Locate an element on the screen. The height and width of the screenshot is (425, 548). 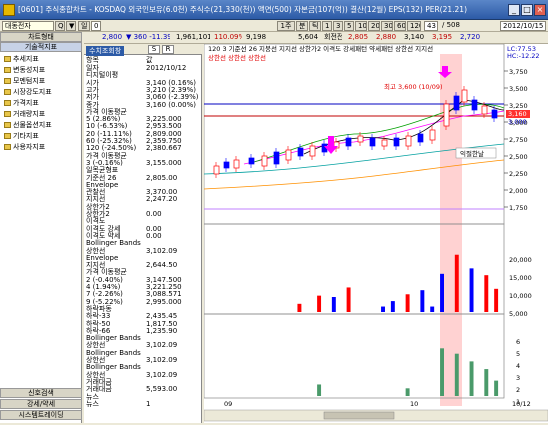
close-button: × is located at coordinates (540, 10).